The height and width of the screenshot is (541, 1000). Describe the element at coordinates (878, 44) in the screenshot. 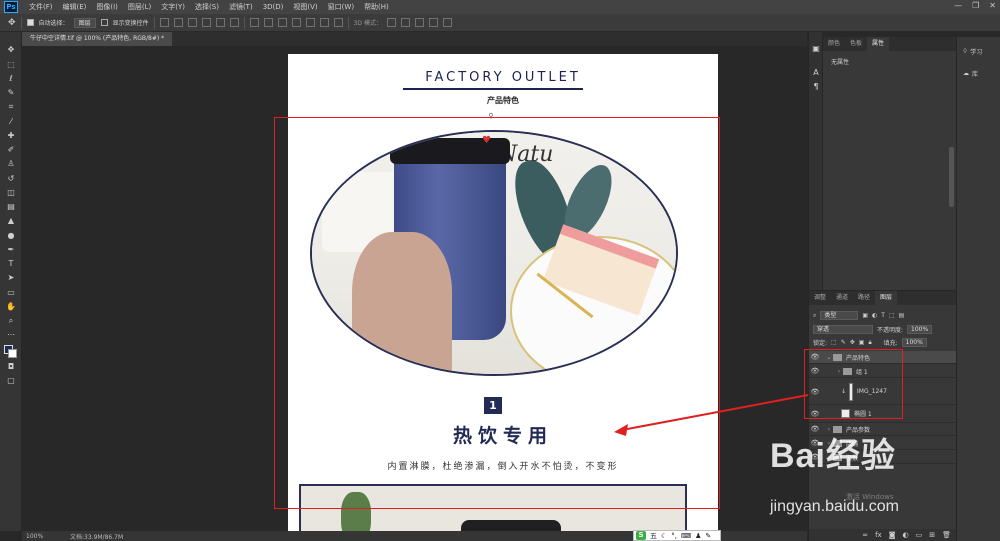

I see `tab-properties: 属性` at that location.